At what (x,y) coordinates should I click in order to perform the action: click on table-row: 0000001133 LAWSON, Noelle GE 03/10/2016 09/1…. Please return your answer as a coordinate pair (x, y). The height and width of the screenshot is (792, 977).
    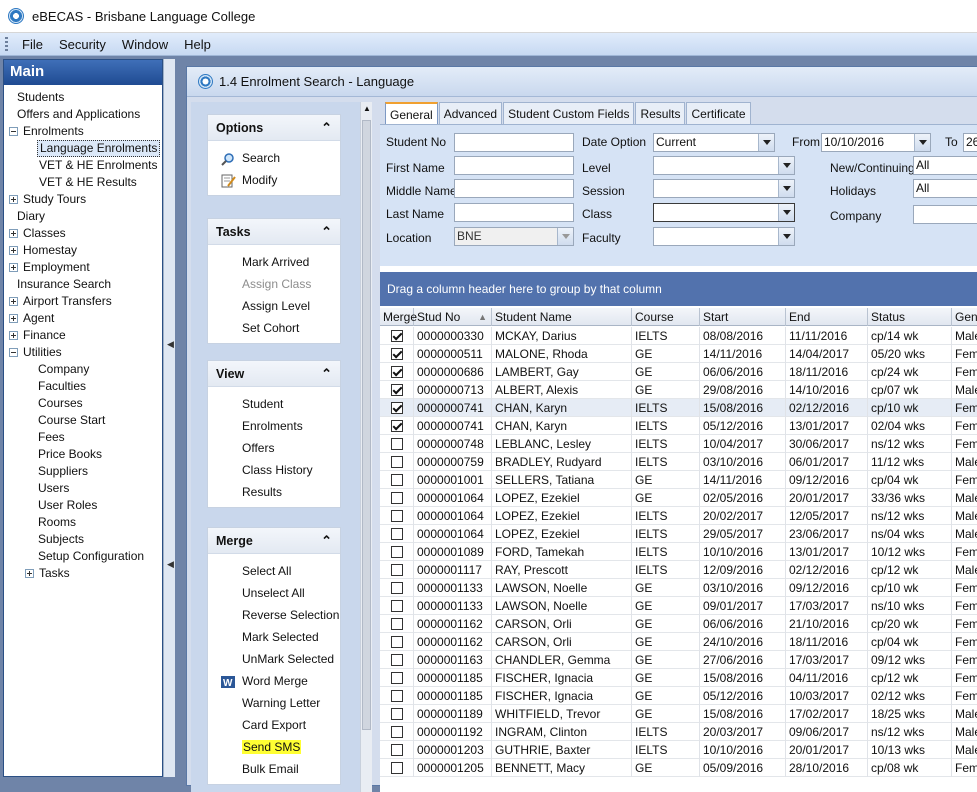
    Looking at the image, I should click on (678, 588).